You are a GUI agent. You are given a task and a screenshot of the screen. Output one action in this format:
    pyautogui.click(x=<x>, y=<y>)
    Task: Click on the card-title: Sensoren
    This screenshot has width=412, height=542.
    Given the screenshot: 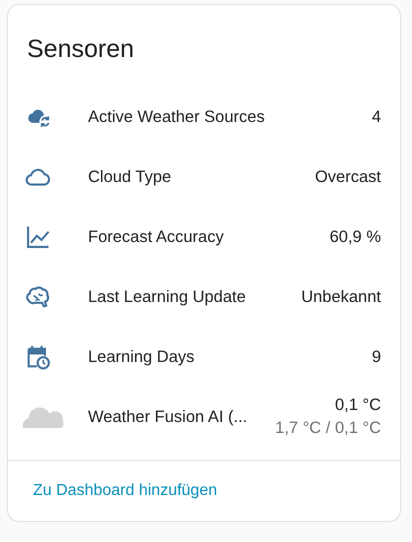 What is the action you would take?
    pyautogui.click(x=81, y=49)
    